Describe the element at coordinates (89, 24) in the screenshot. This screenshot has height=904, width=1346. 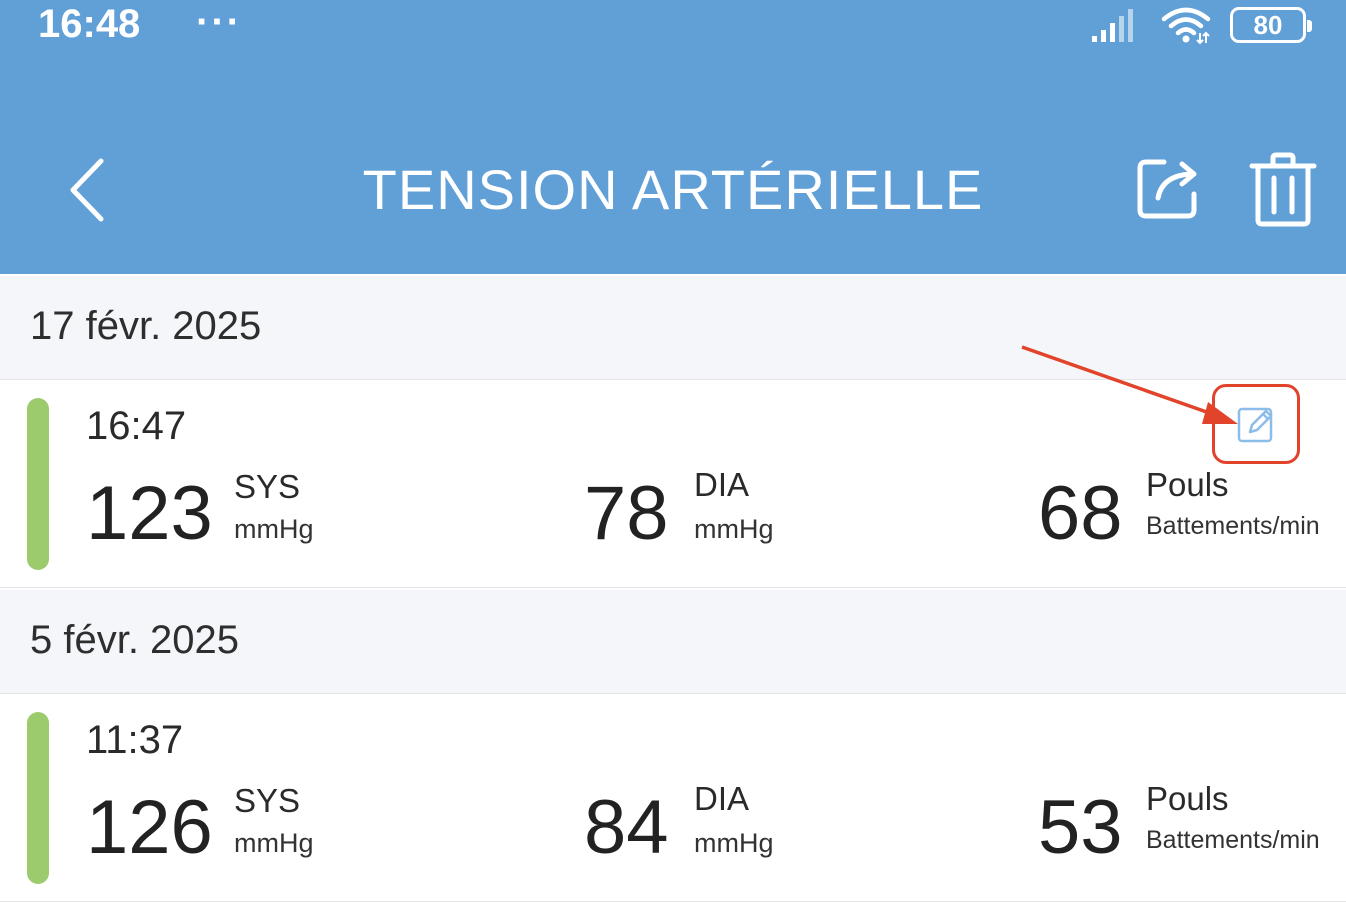
I see `status-time: 16:48` at that location.